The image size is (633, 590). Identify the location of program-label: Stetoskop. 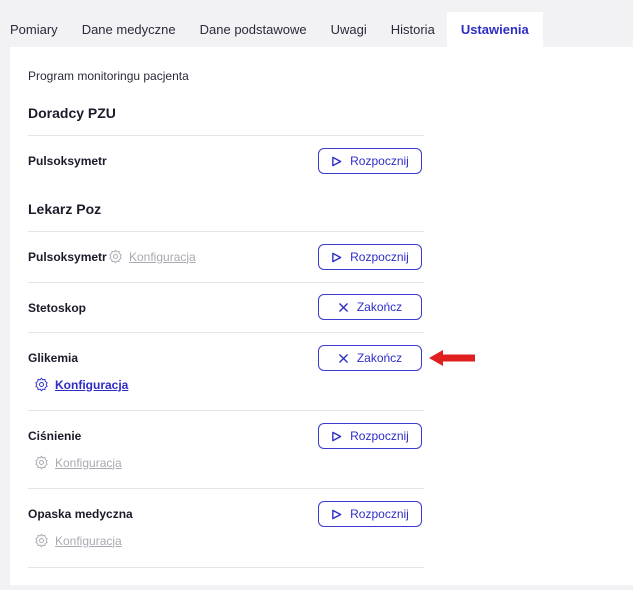
(57, 308).